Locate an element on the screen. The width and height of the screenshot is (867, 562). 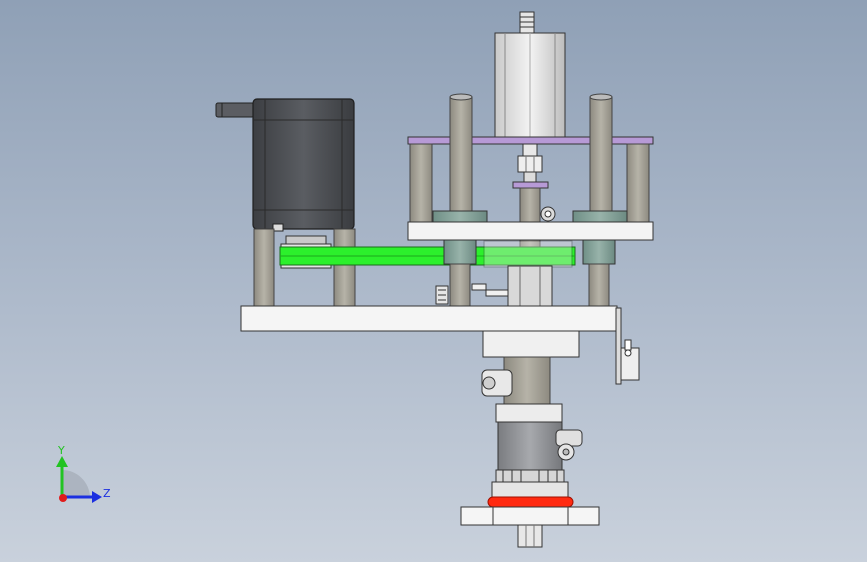
locating-pin is located at coordinates (530, 536).